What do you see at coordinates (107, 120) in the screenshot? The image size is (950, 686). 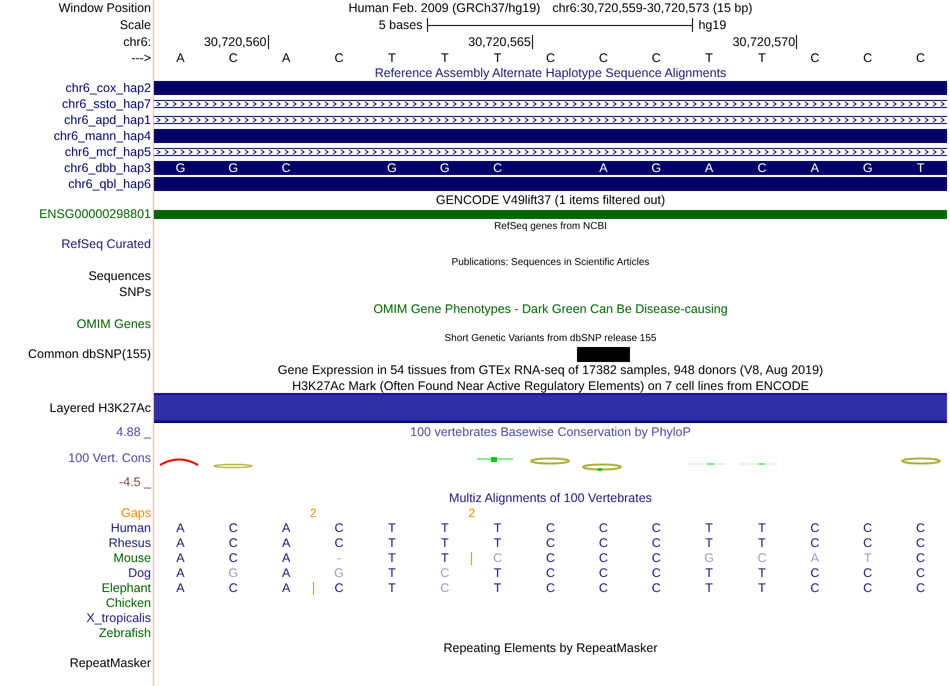 I see `track-label: chr6_apd_hap1` at bounding box center [107, 120].